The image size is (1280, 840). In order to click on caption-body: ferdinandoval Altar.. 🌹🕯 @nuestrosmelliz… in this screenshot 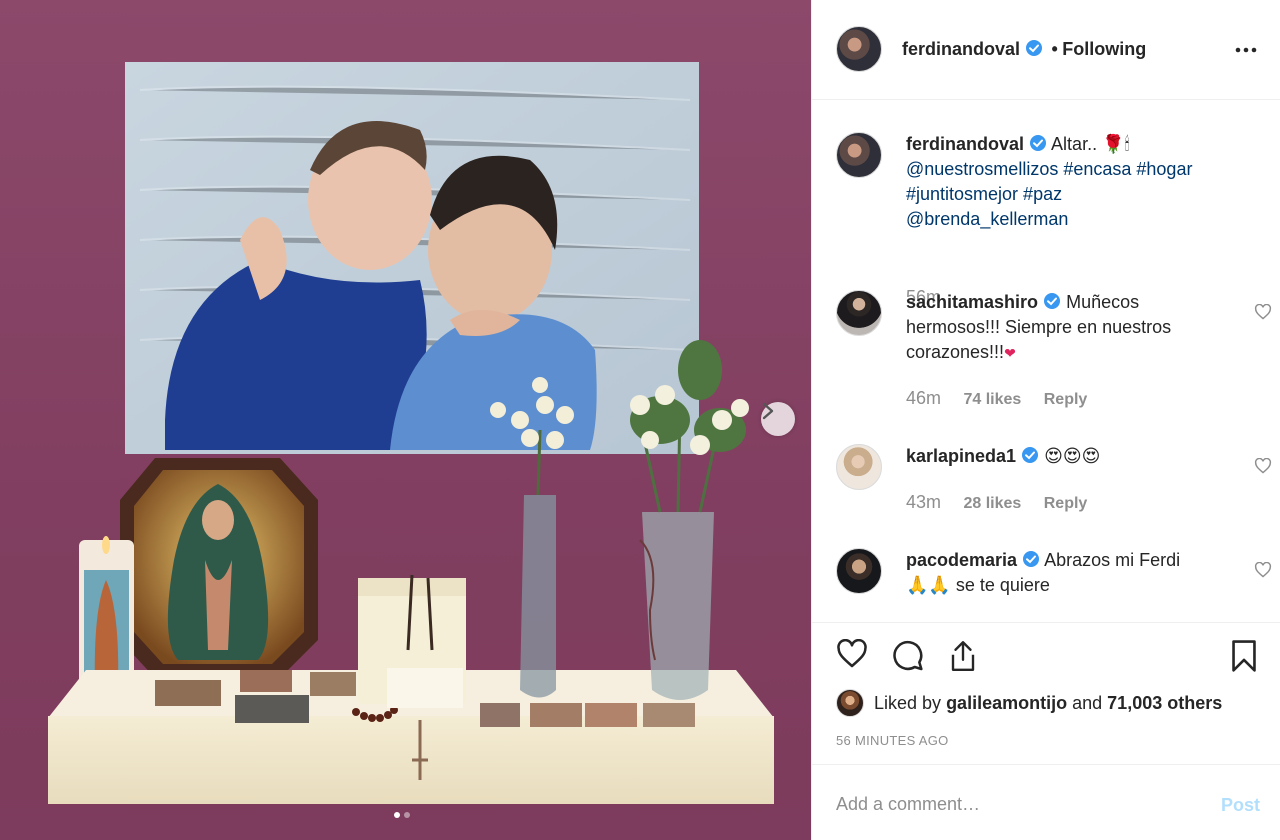, I will do `click(1071, 182)`.